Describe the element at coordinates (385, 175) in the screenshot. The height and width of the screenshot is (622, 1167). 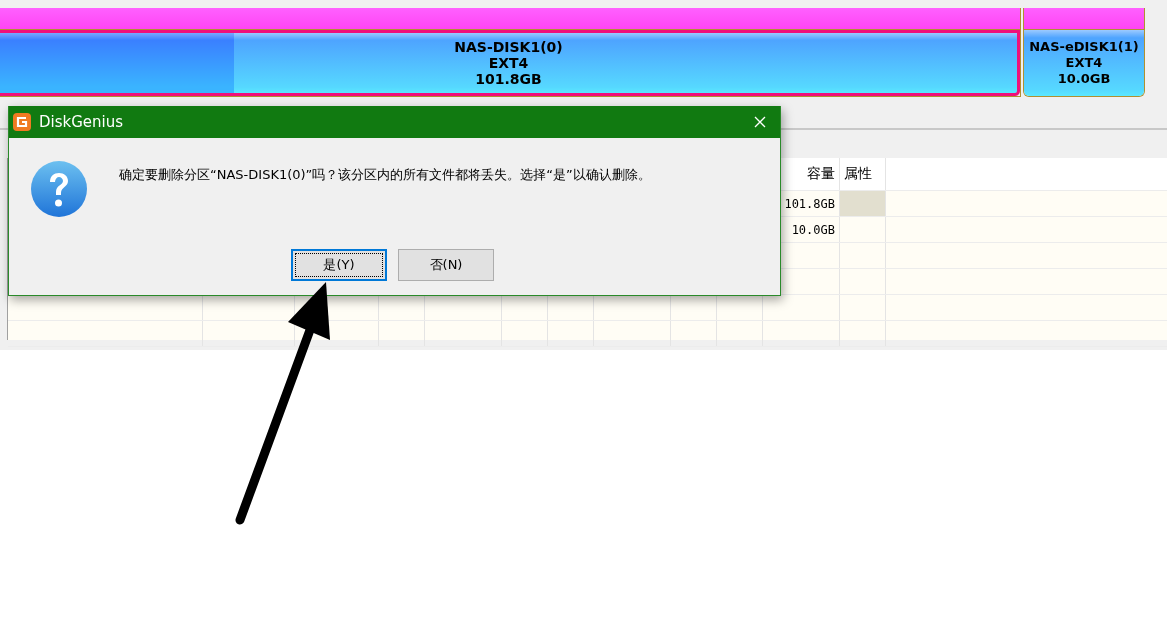
I see `message-text: 确定要删除分区“NAS-DISK1(0)”吗？该分区内的所有文件都将丢失。选择“是”以确认删除。` at that location.